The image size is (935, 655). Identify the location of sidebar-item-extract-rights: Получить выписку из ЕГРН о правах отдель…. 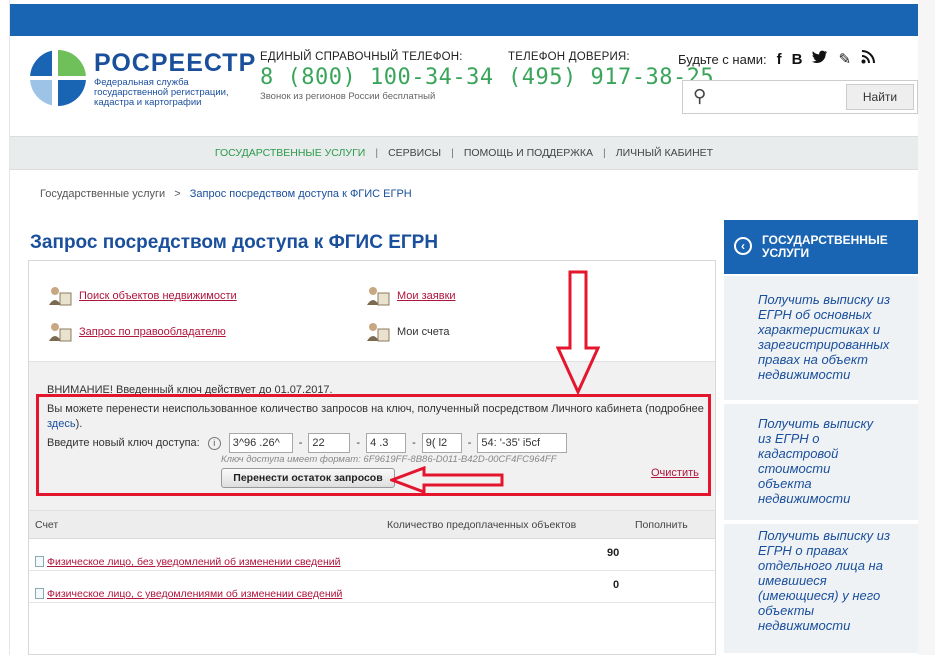
(821, 589).